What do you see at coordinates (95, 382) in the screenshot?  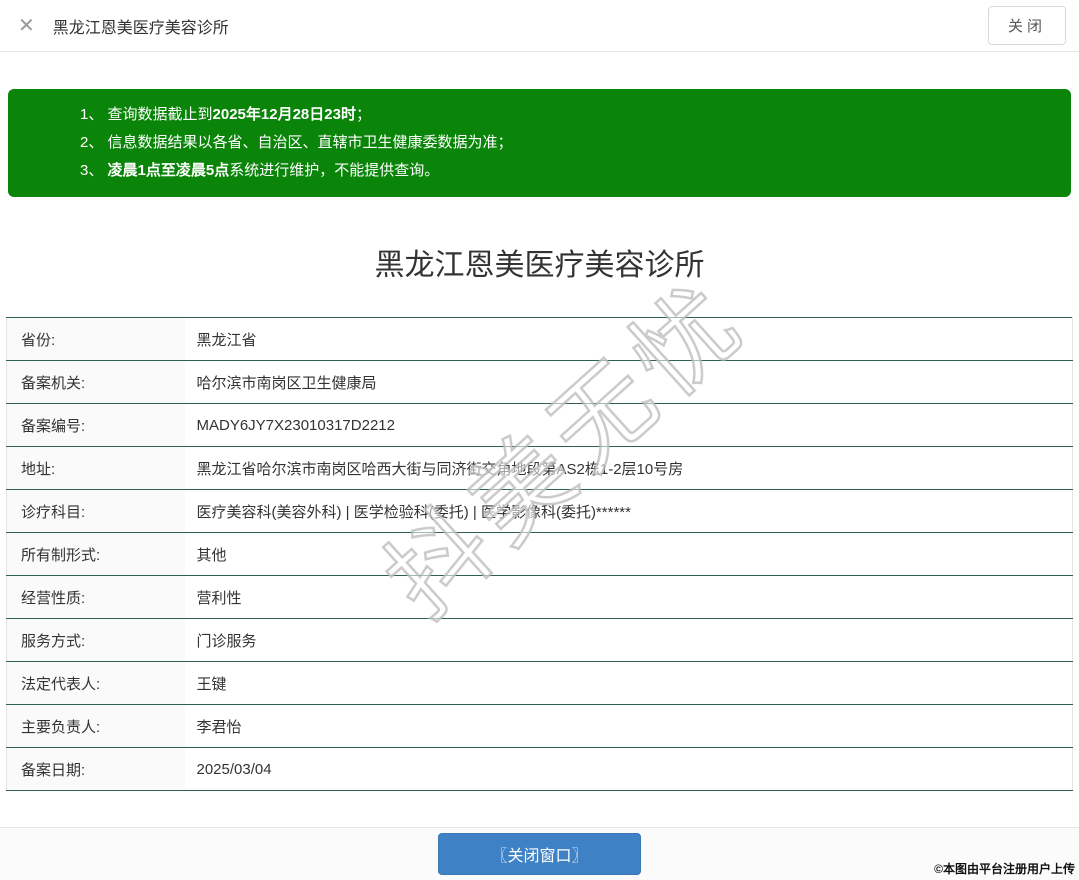 I see `row-label: 备案机关:` at bounding box center [95, 382].